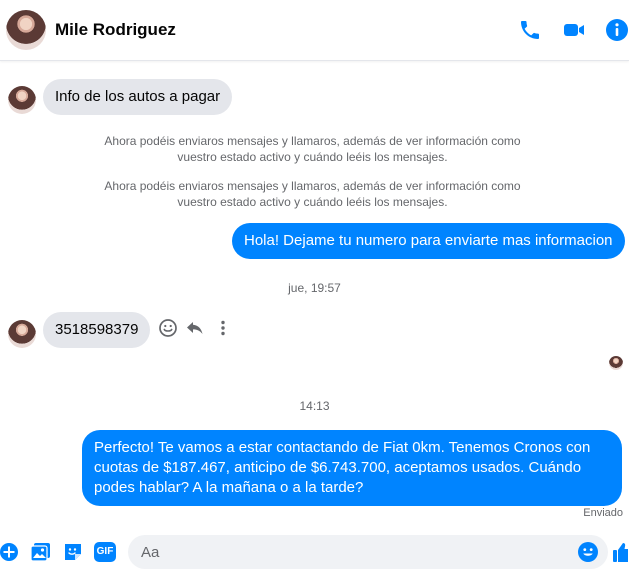 The height and width of the screenshot is (569, 629). What do you see at coordinates (115, 30) in the screenshot?
I see `contact-name: Mile Rodriguez` at bounding box center [115, 30].